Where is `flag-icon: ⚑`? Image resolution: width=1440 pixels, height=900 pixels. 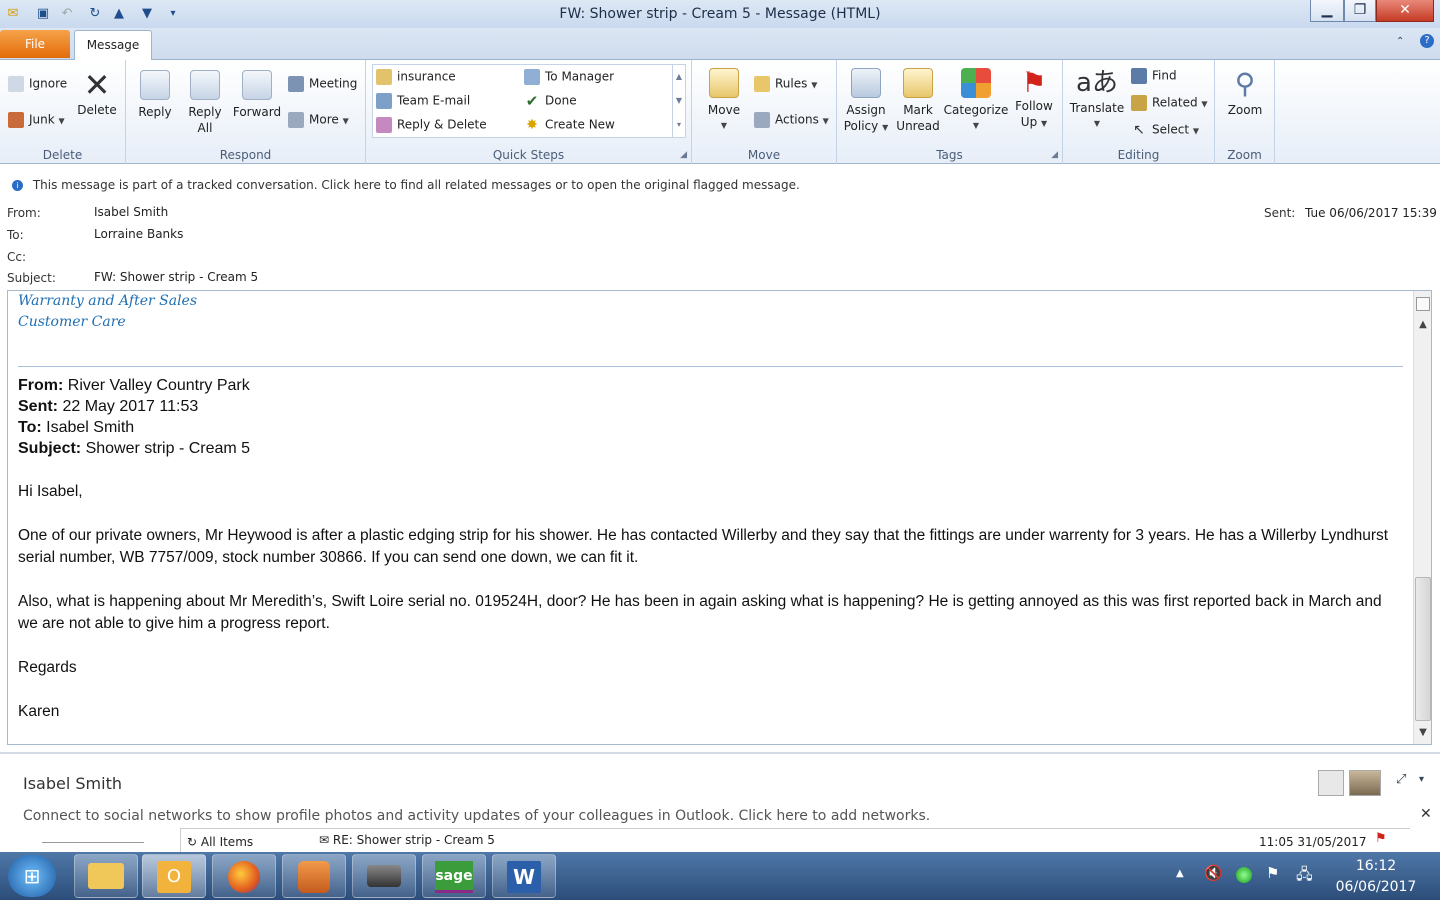 flag-icon: ⚑ is located at coordinates (1381, 838).